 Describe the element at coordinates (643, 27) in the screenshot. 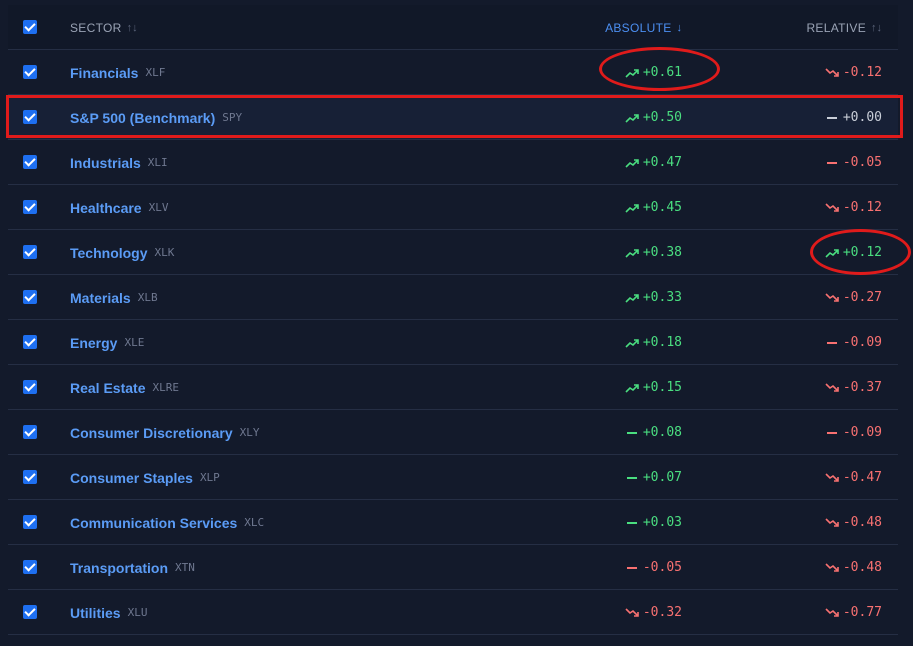

I see `absolute-column-header: ABSOLUTE ↓` at that location.